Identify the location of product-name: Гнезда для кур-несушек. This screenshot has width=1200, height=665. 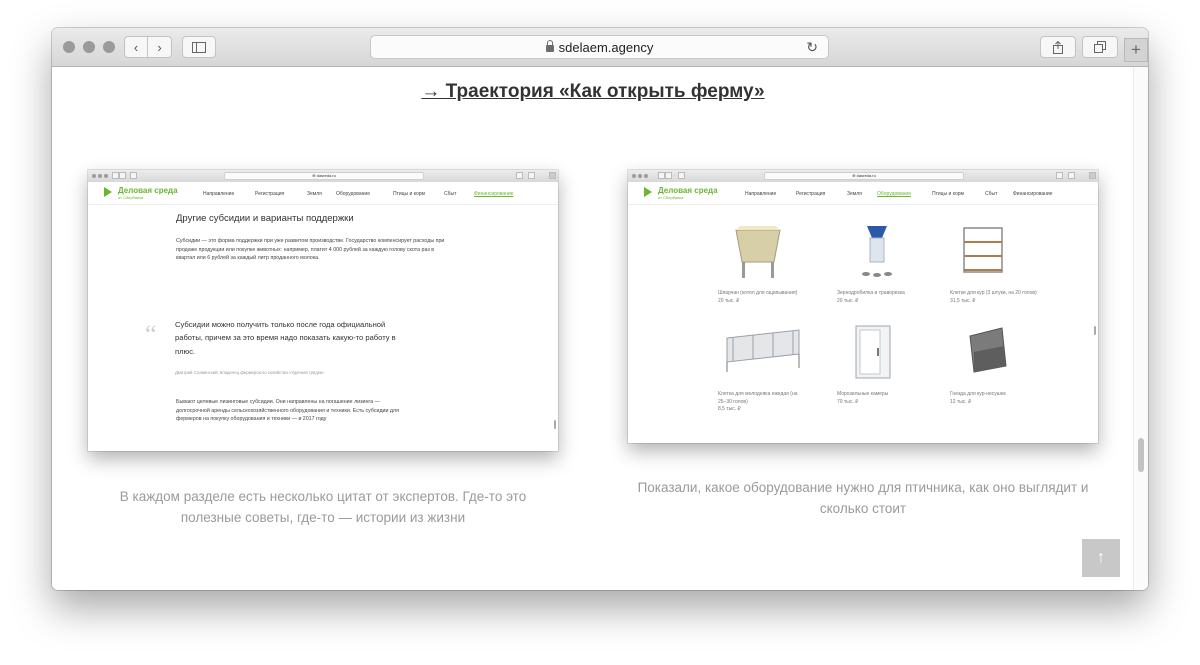
(978, 394).